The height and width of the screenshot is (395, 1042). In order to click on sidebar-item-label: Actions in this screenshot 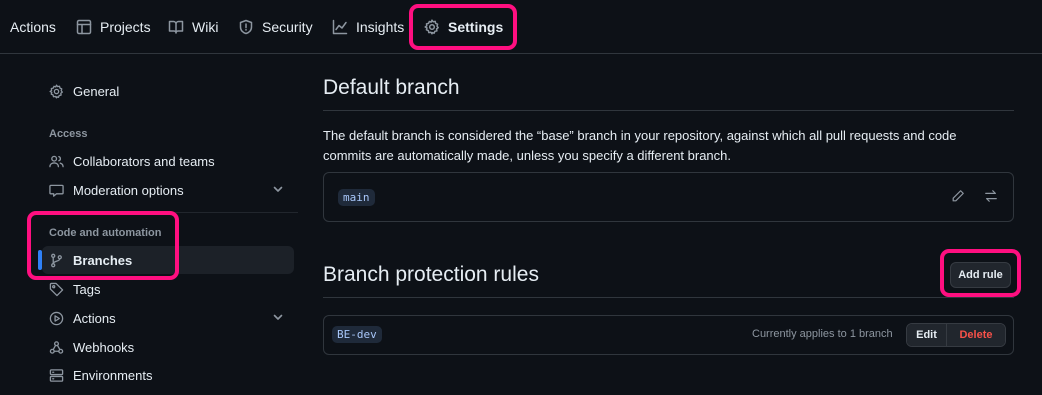, I will do `click(94, 318)`.